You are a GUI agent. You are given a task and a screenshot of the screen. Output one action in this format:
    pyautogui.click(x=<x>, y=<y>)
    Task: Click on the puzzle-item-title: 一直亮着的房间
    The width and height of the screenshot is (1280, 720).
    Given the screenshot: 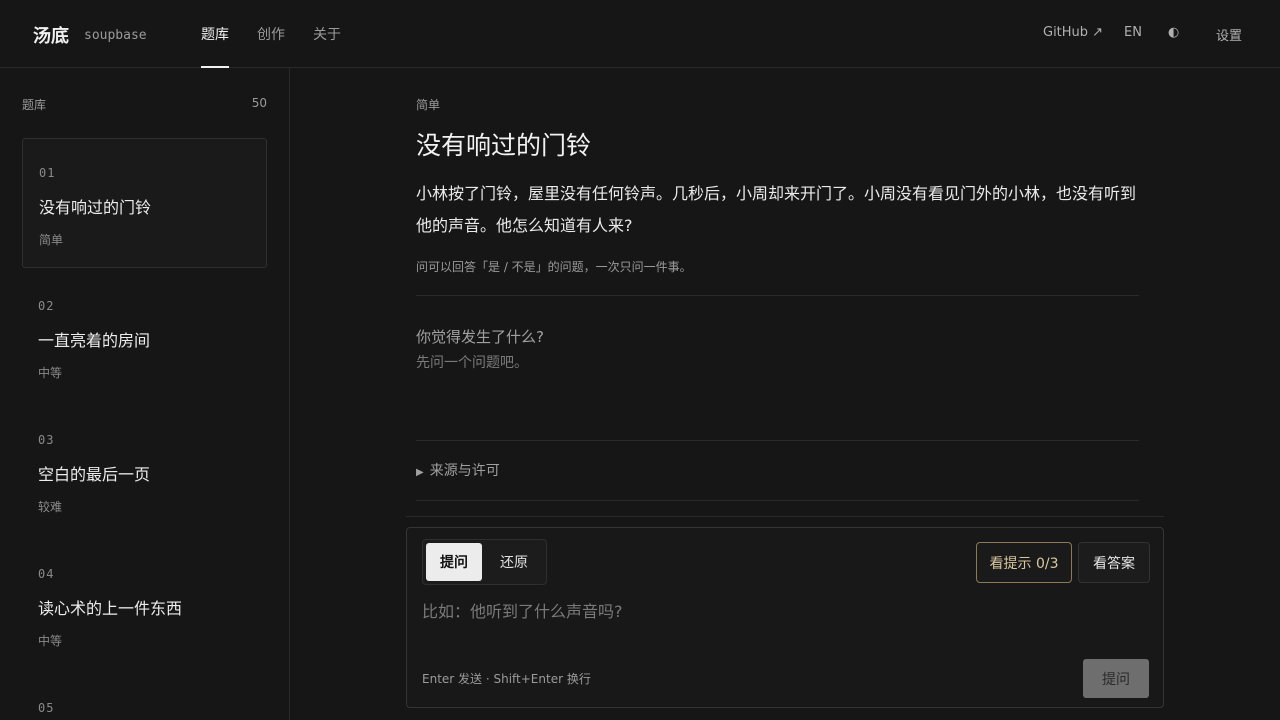 What is the action you would take?
    pyautogui.click(x=94, y=340)
    